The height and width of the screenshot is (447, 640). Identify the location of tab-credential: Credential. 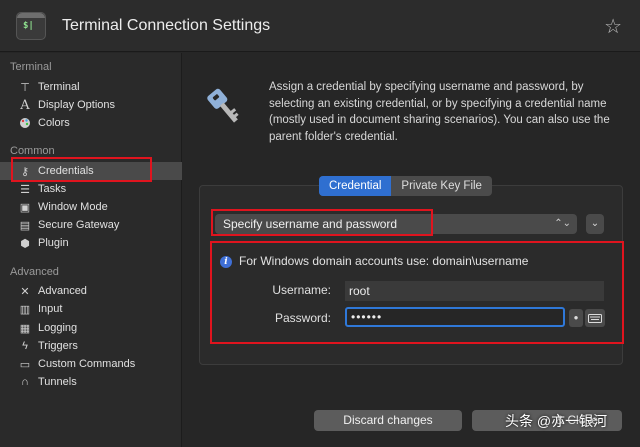
(355, 186).